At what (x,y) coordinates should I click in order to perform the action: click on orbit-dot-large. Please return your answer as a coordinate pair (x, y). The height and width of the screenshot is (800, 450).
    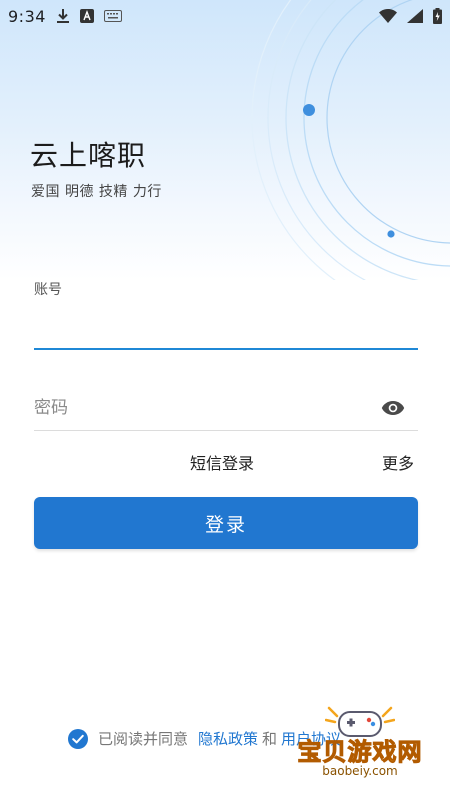
    Looking at the image, I should click on (309, 110).